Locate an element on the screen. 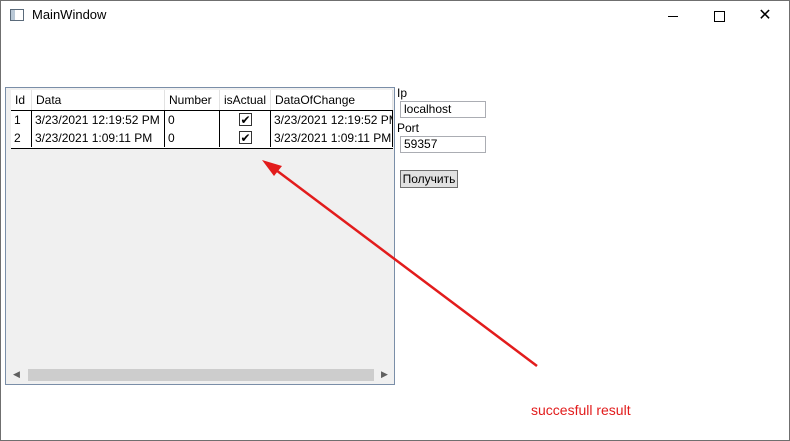 This screenshot has height=441, width=790. cell-id: 2 is located at coordinates (21, 138).